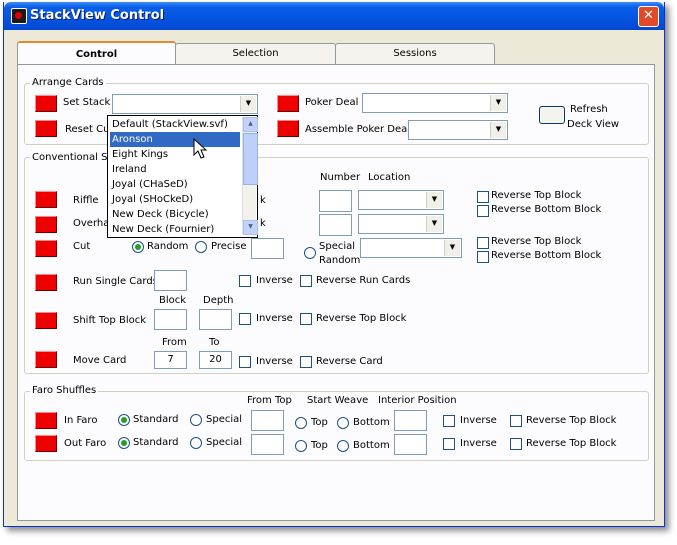  What do you see at coordinates (224, 419) in the screenshot?
I see `in-faro-special-label: Special` at bounding box center [224, 419].